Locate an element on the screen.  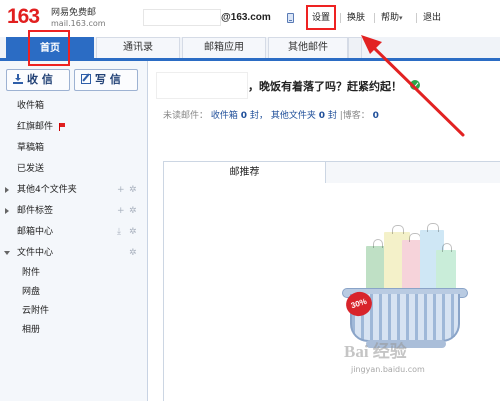
inbox-link: 收件箱 is located at coordinates (224, 116).